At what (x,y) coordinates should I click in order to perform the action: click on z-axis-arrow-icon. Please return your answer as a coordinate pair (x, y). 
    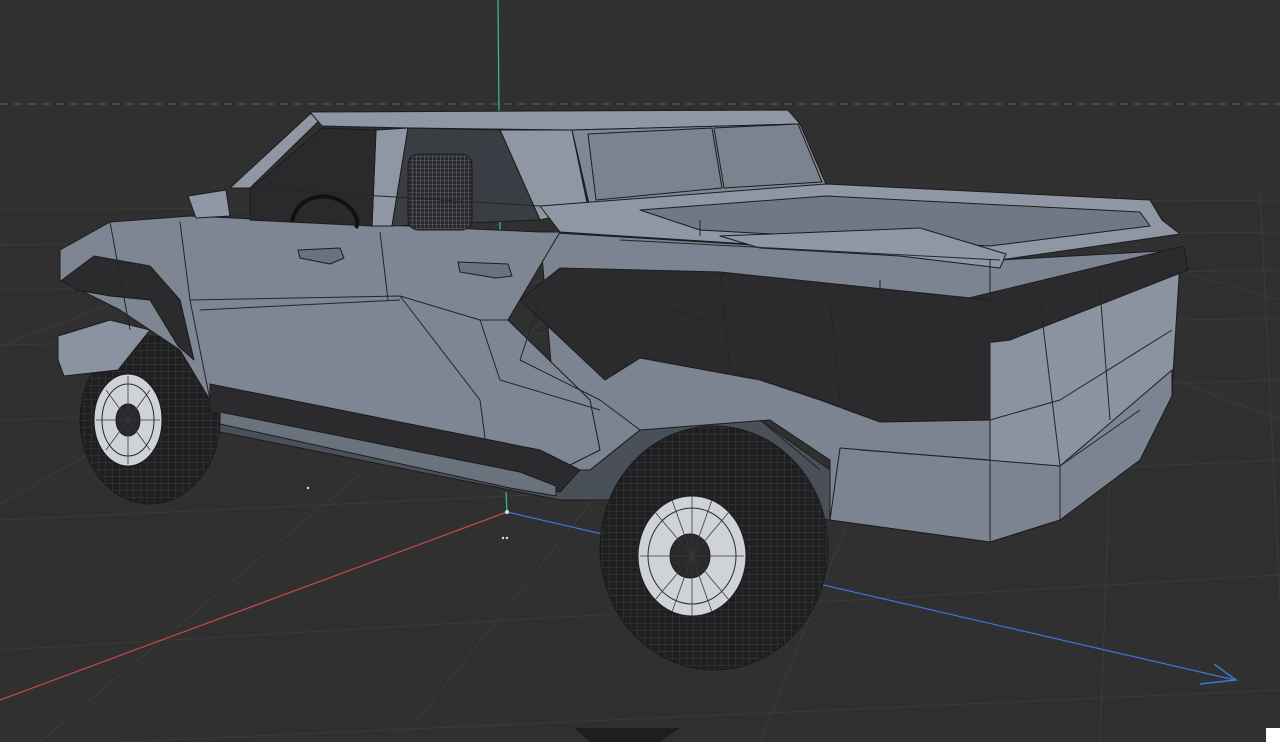
    Looking at the image, I should click on (1219, 674).